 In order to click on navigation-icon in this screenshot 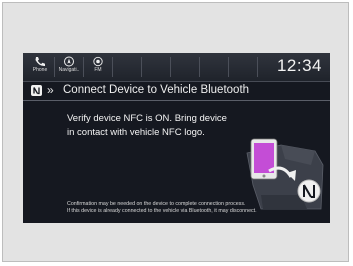, I will do `click(69, 61)`.